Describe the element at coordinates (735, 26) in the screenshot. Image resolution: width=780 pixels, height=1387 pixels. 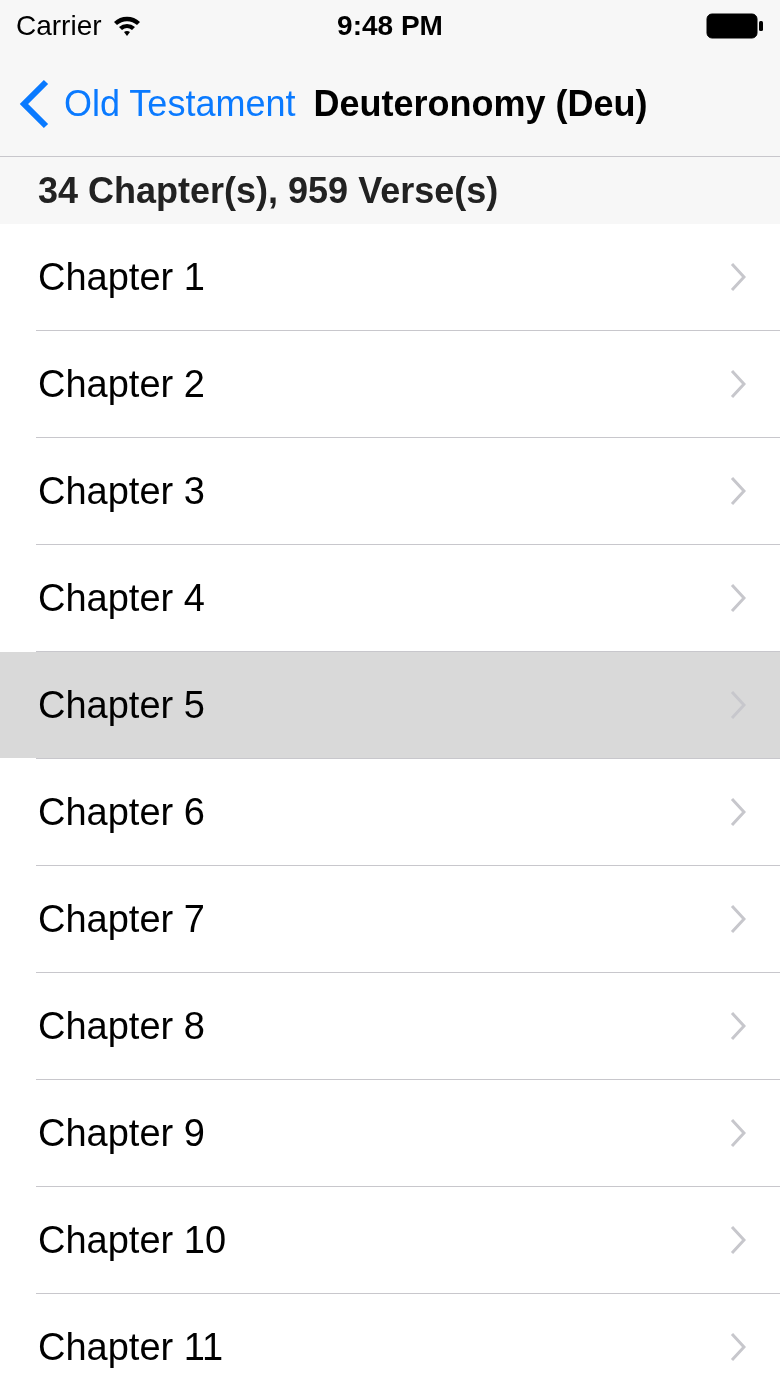
I see `battery-icon` at that location.